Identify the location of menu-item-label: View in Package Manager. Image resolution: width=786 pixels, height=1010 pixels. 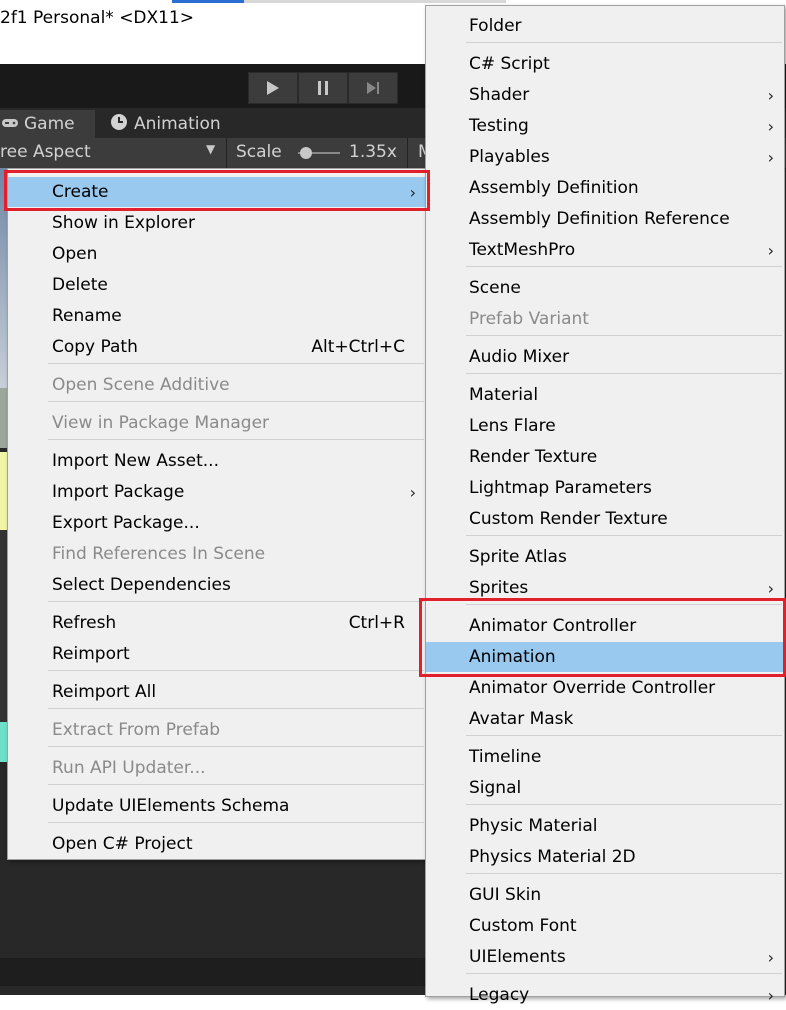
(161, 423).